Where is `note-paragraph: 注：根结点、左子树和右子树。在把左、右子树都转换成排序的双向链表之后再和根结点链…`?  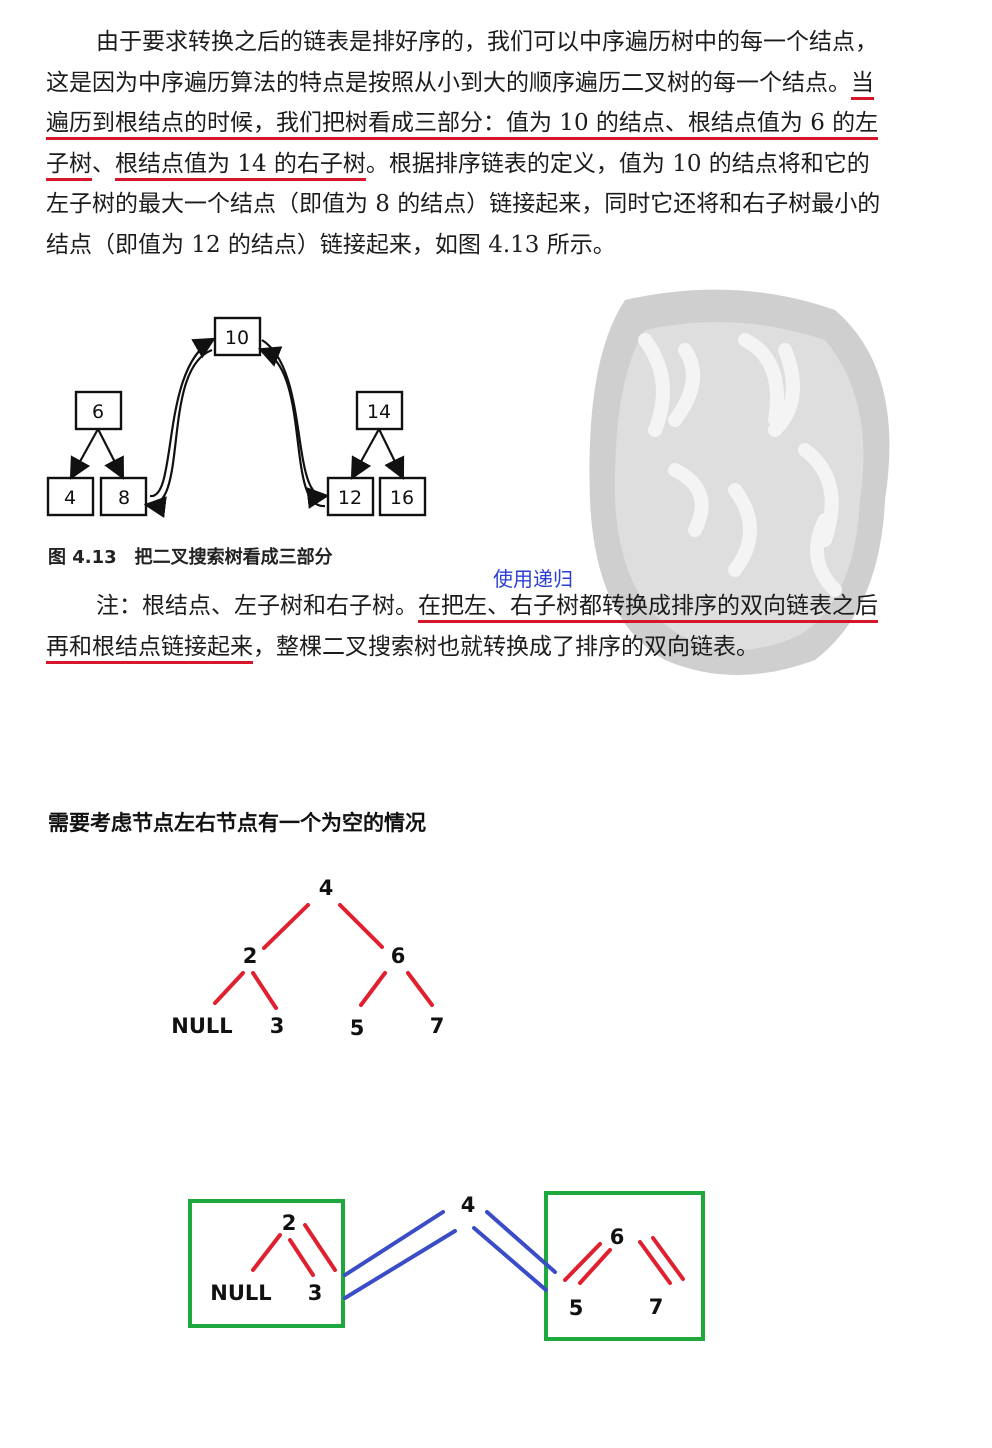
note-paragraph: 注：根结点、左子树和右子树。在把左、右子树都转换成排序的双向链表之后再和根结点链… is located at coordinates (466, 626).